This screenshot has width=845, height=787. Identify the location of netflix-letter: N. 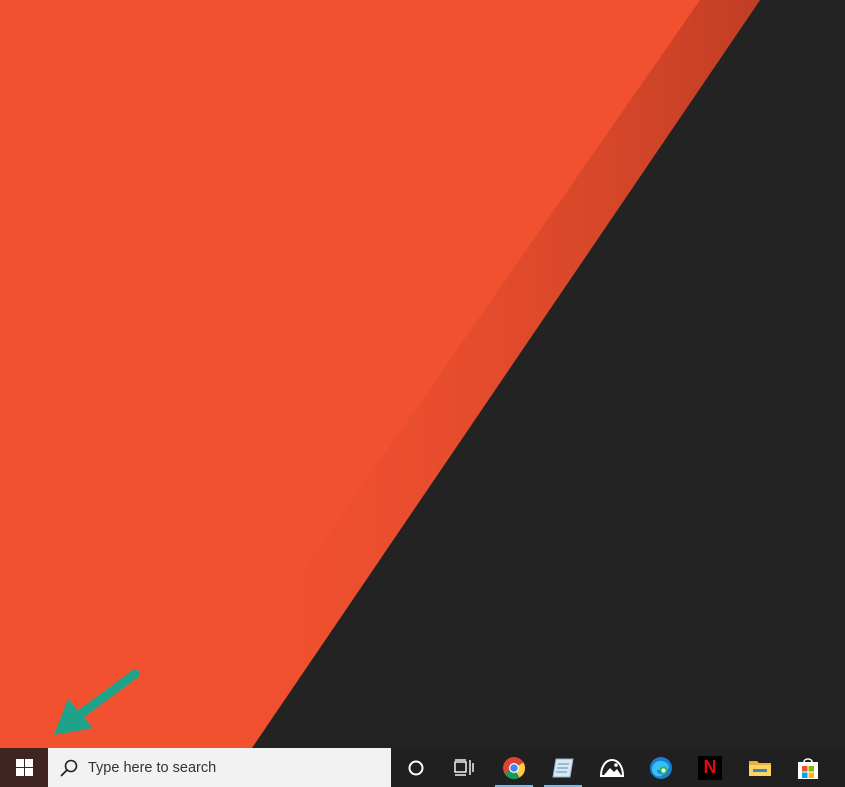
(710, 767).